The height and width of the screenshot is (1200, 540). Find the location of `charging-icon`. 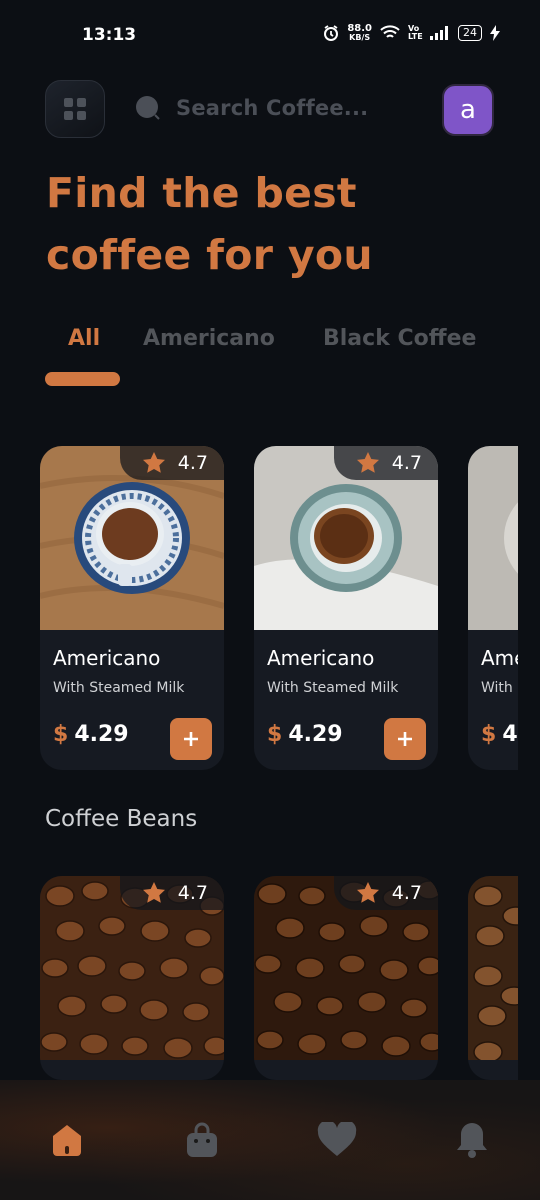

charging-icon is located at coordinates (495, 33).